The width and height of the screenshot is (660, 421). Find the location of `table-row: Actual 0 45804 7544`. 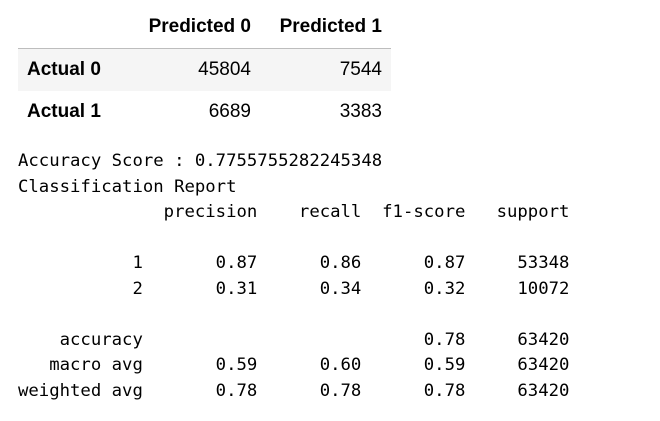

table-row: Actual 0 45804 7544 is located at coordinates (204, 69).